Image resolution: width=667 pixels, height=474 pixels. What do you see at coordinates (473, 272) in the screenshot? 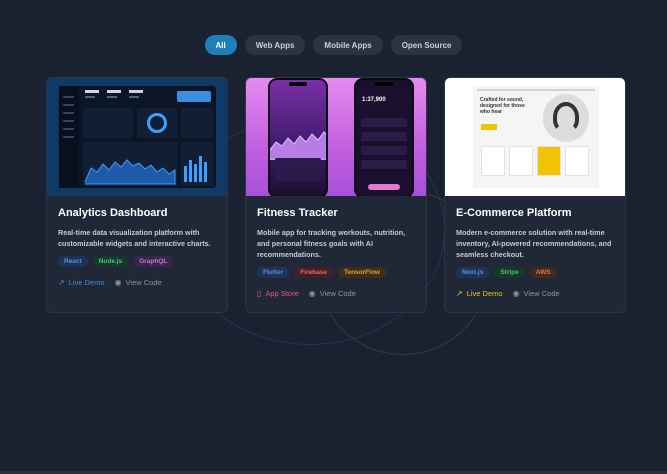
I see `tag-nextjs: Next.js` at bounding box center [473, 272].